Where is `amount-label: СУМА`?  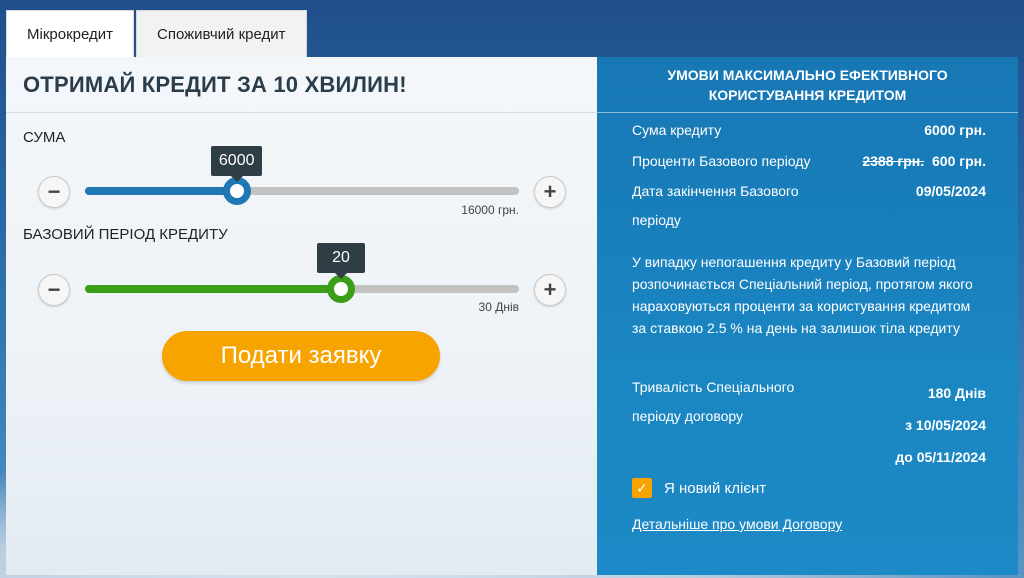 amount-label: СУМА is located at coordinates (44, 137).